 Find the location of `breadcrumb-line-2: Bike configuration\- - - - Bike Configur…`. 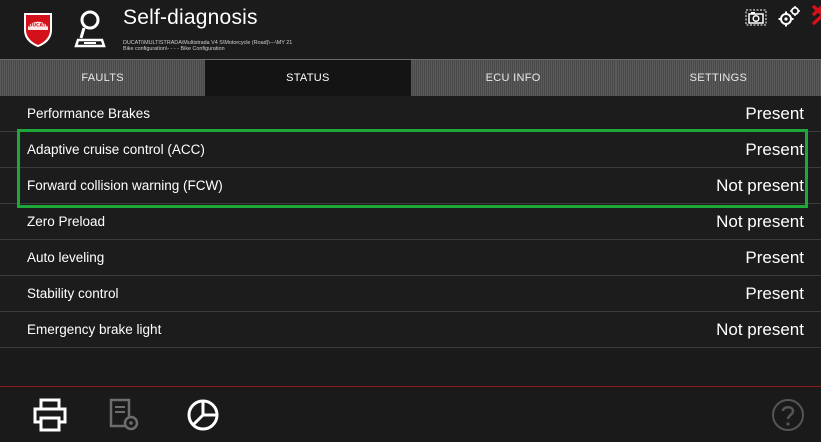

breadcrumb-line-2: Bike configuration\- - - - Bike Configur… is located at coordinates (174, 49).